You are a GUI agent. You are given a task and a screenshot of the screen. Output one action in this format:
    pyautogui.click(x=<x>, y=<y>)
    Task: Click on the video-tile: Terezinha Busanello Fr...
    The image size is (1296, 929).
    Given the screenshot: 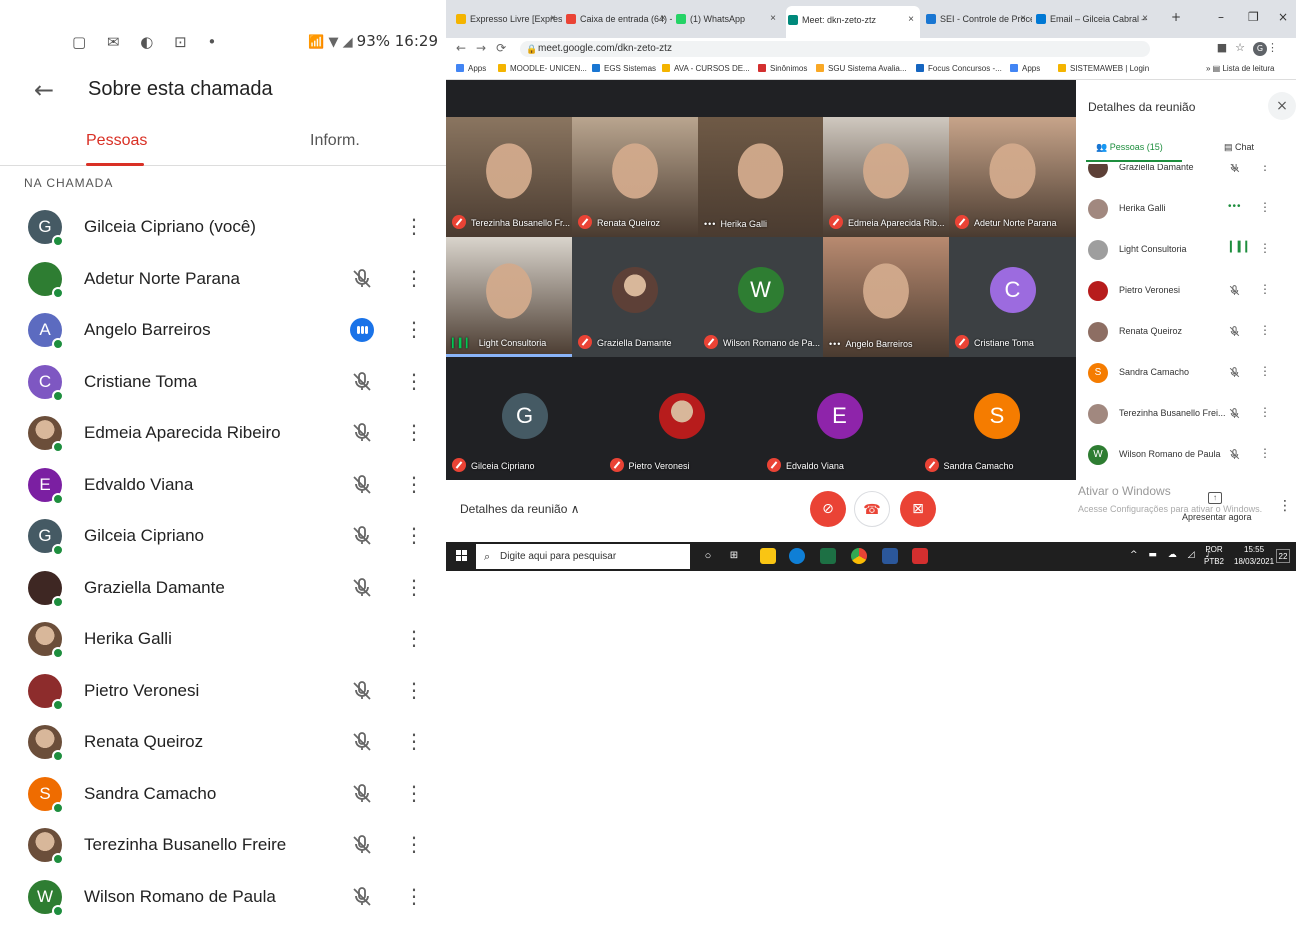 What is the action you would take?
    pyautogui.click(x=509, y=177)
    